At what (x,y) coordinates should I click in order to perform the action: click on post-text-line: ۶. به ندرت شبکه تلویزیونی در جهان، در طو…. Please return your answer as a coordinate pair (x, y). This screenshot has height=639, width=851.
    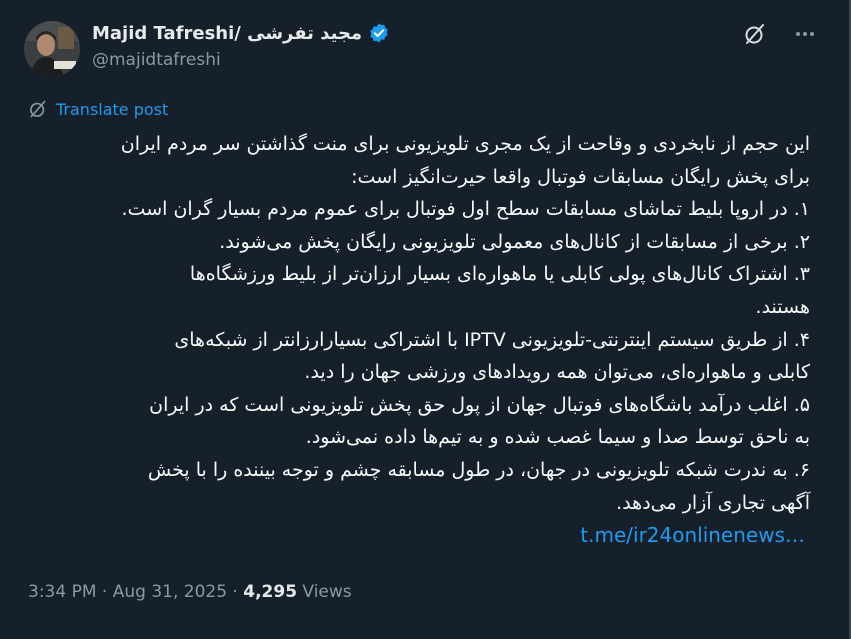
    Looking at the image, I should click on (478, 469).